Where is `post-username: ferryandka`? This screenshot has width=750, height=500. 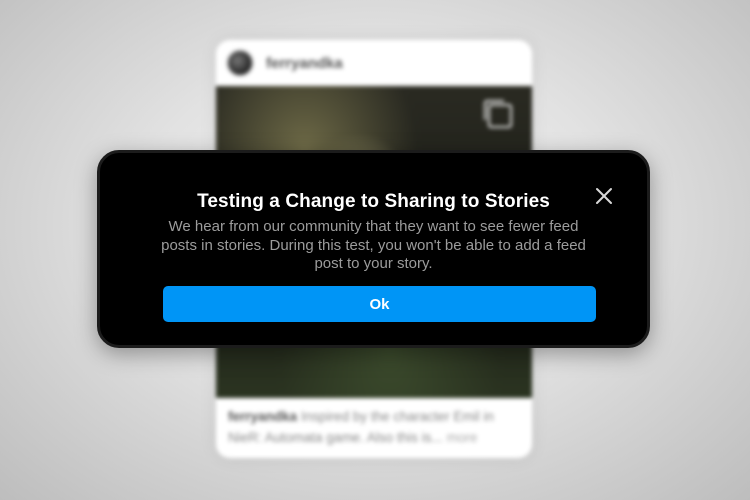 post-username: ferryandka is located at coordinates (304, 63).